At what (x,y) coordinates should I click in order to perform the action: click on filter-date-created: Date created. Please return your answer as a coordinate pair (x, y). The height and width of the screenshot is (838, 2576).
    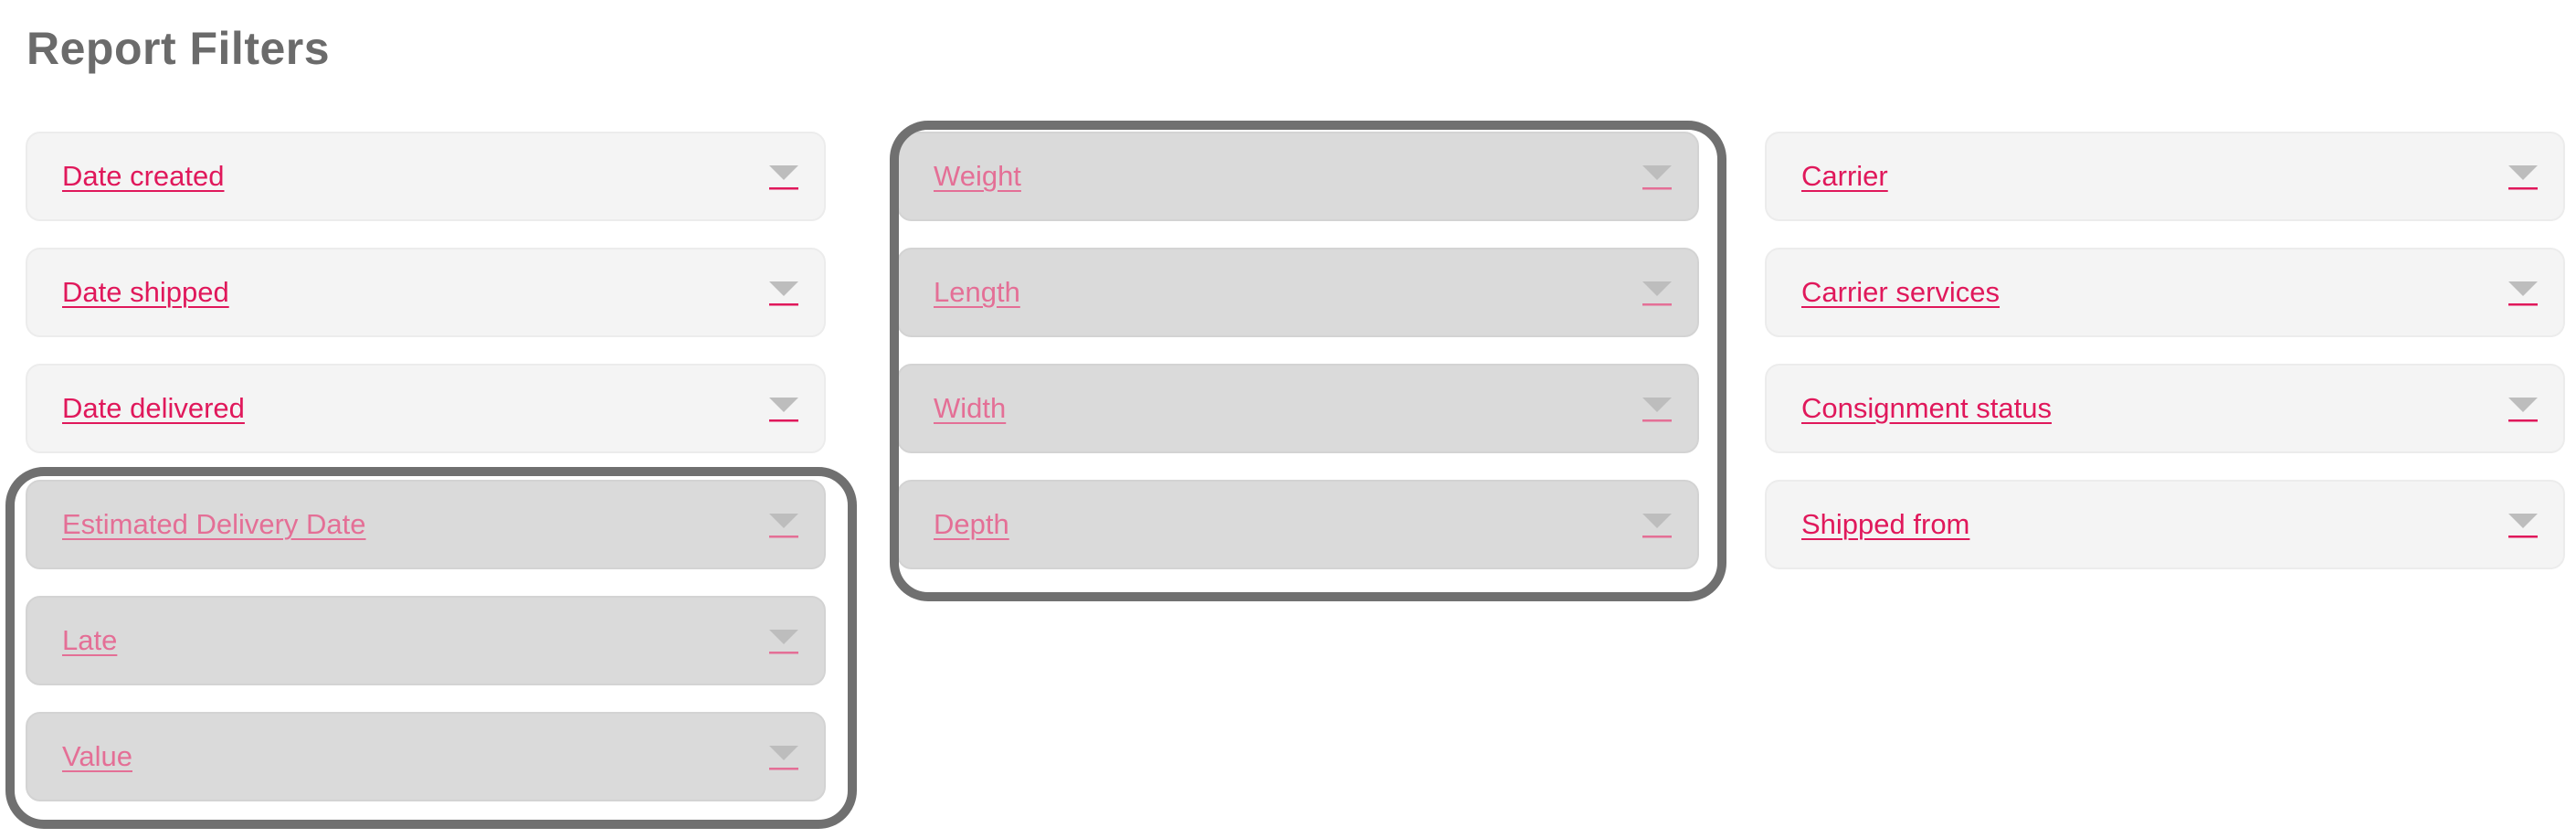
    Looking at the image, I should click on (426, 177).